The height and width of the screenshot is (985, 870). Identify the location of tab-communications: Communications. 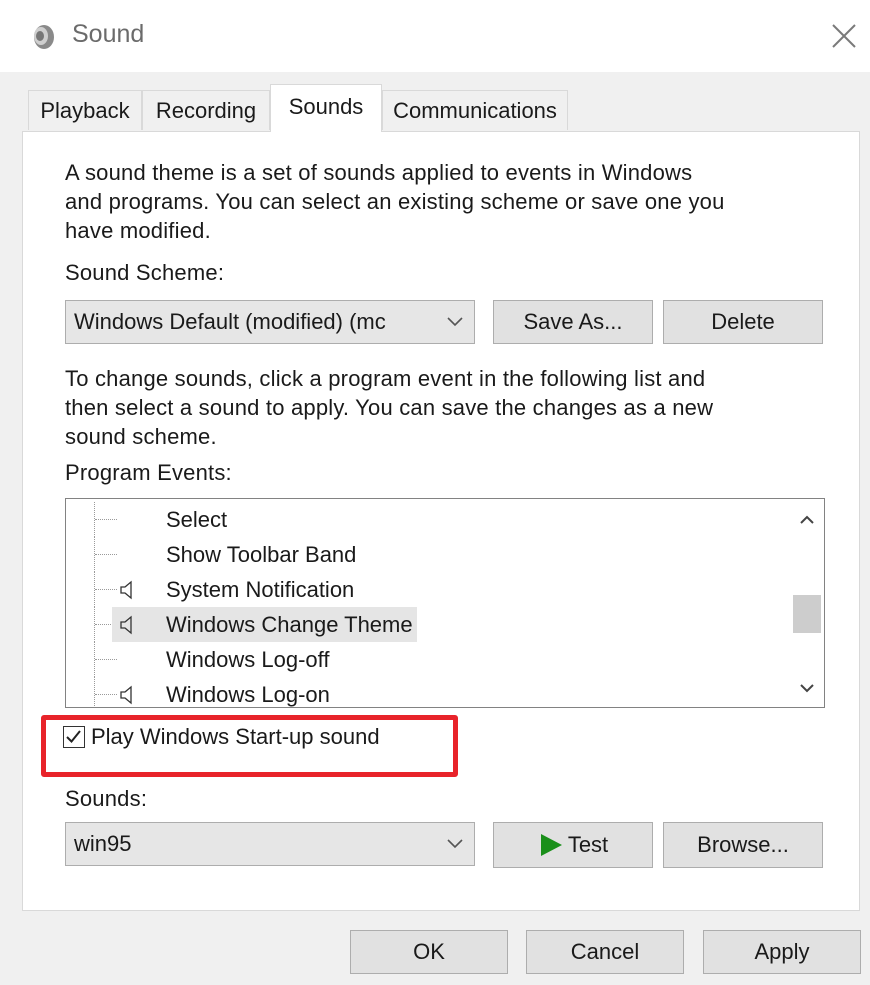
(475, 110).